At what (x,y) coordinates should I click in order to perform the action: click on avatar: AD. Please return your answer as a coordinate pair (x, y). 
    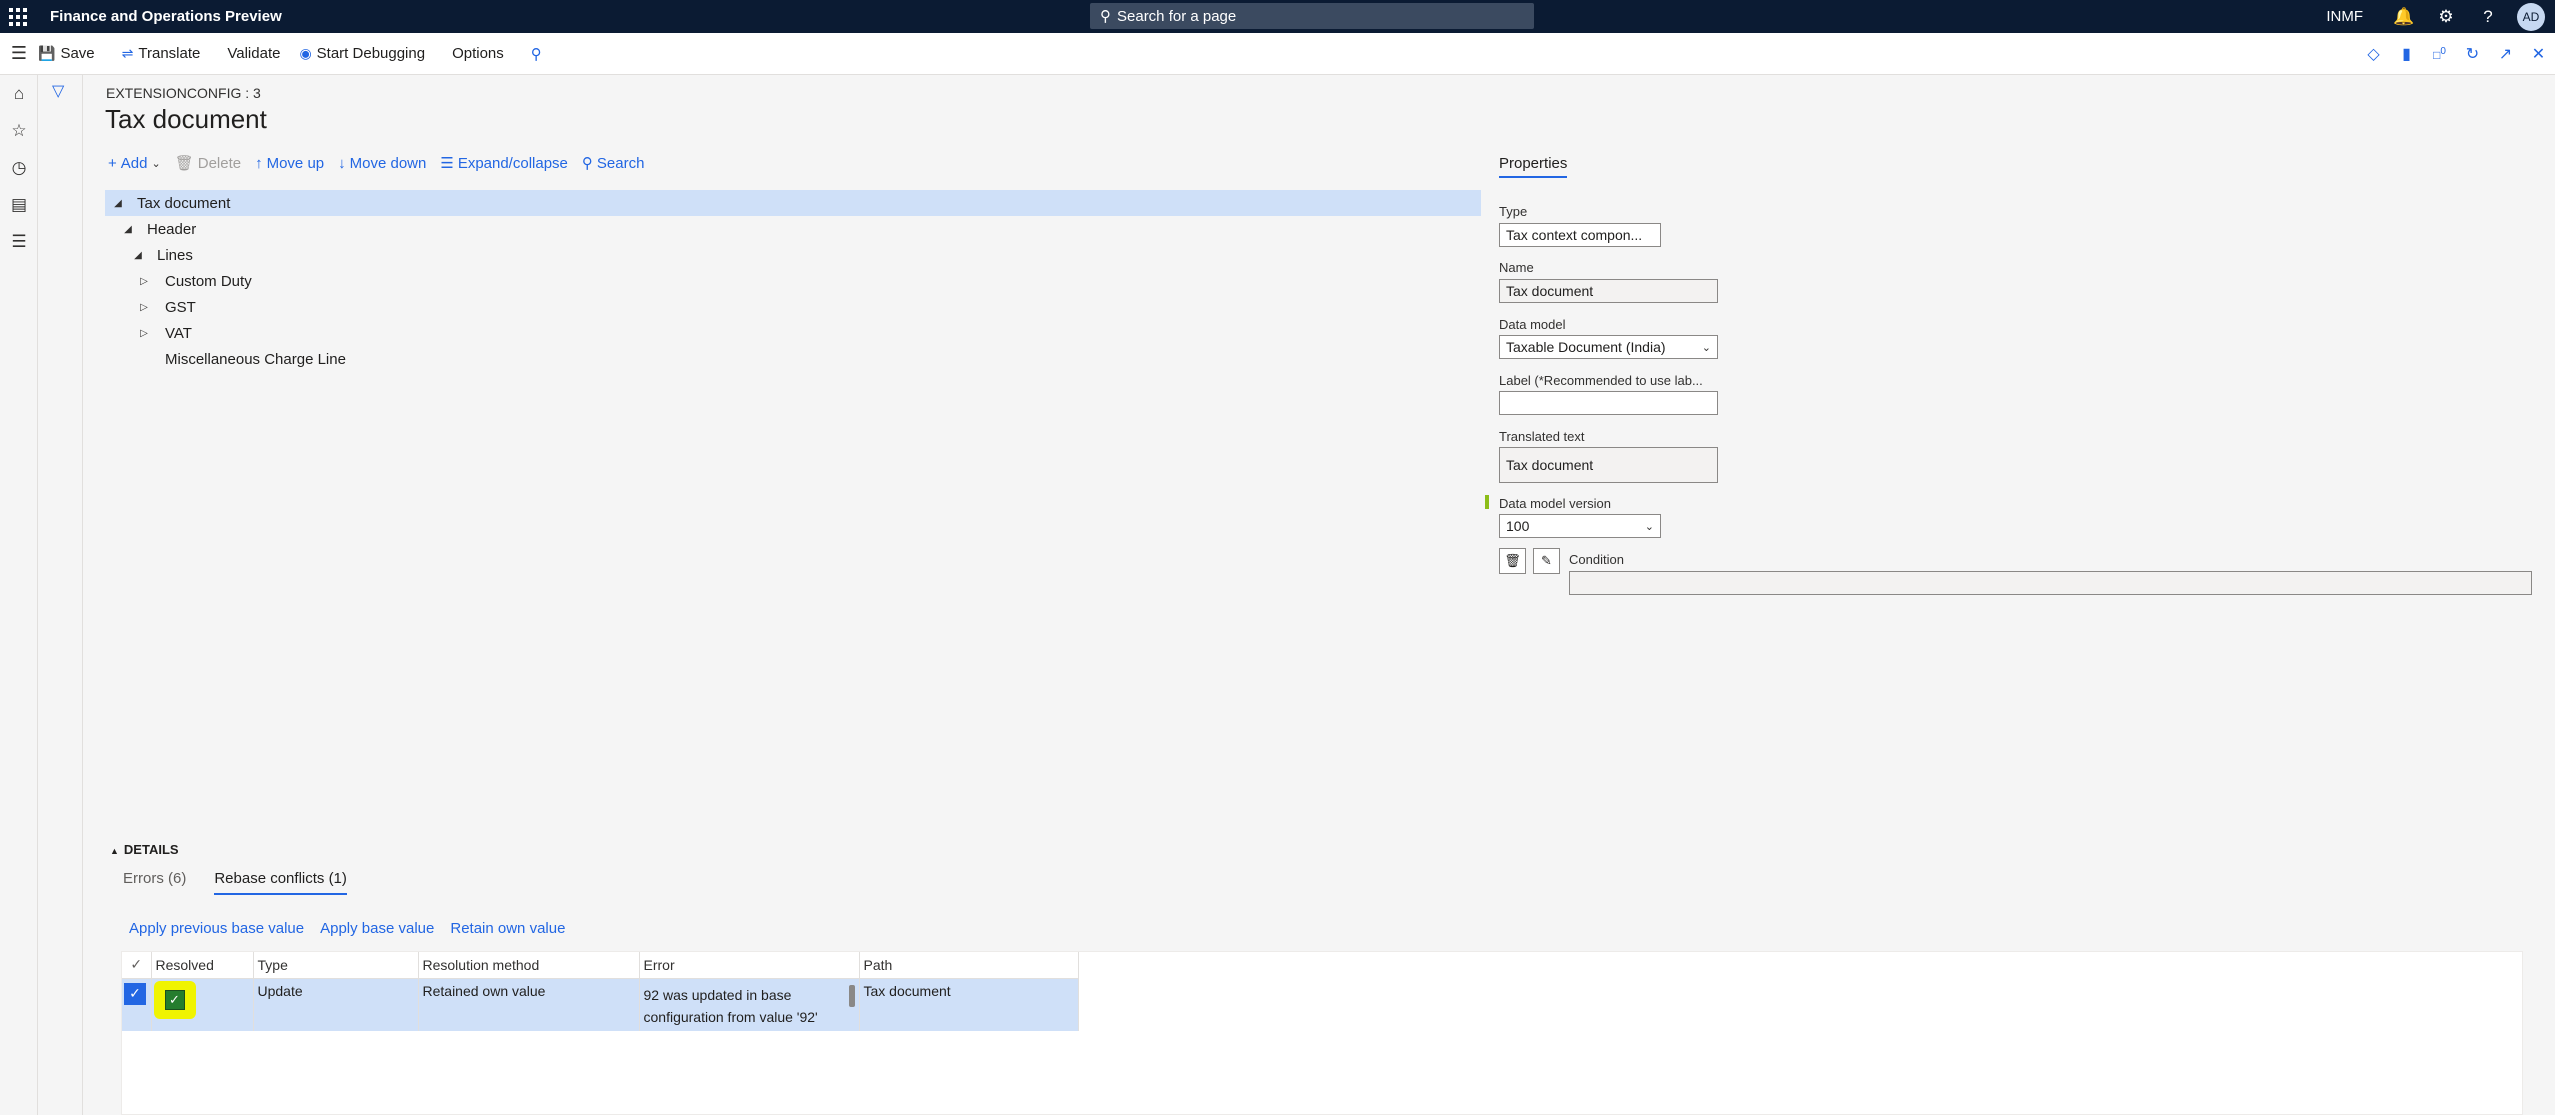
    Looking at the image, I should click on (2531, 16).